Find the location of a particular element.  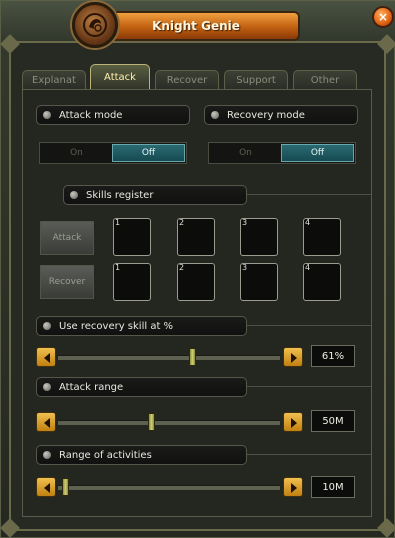

recovery-skill-increase-button is located at coordinates (293, 357).